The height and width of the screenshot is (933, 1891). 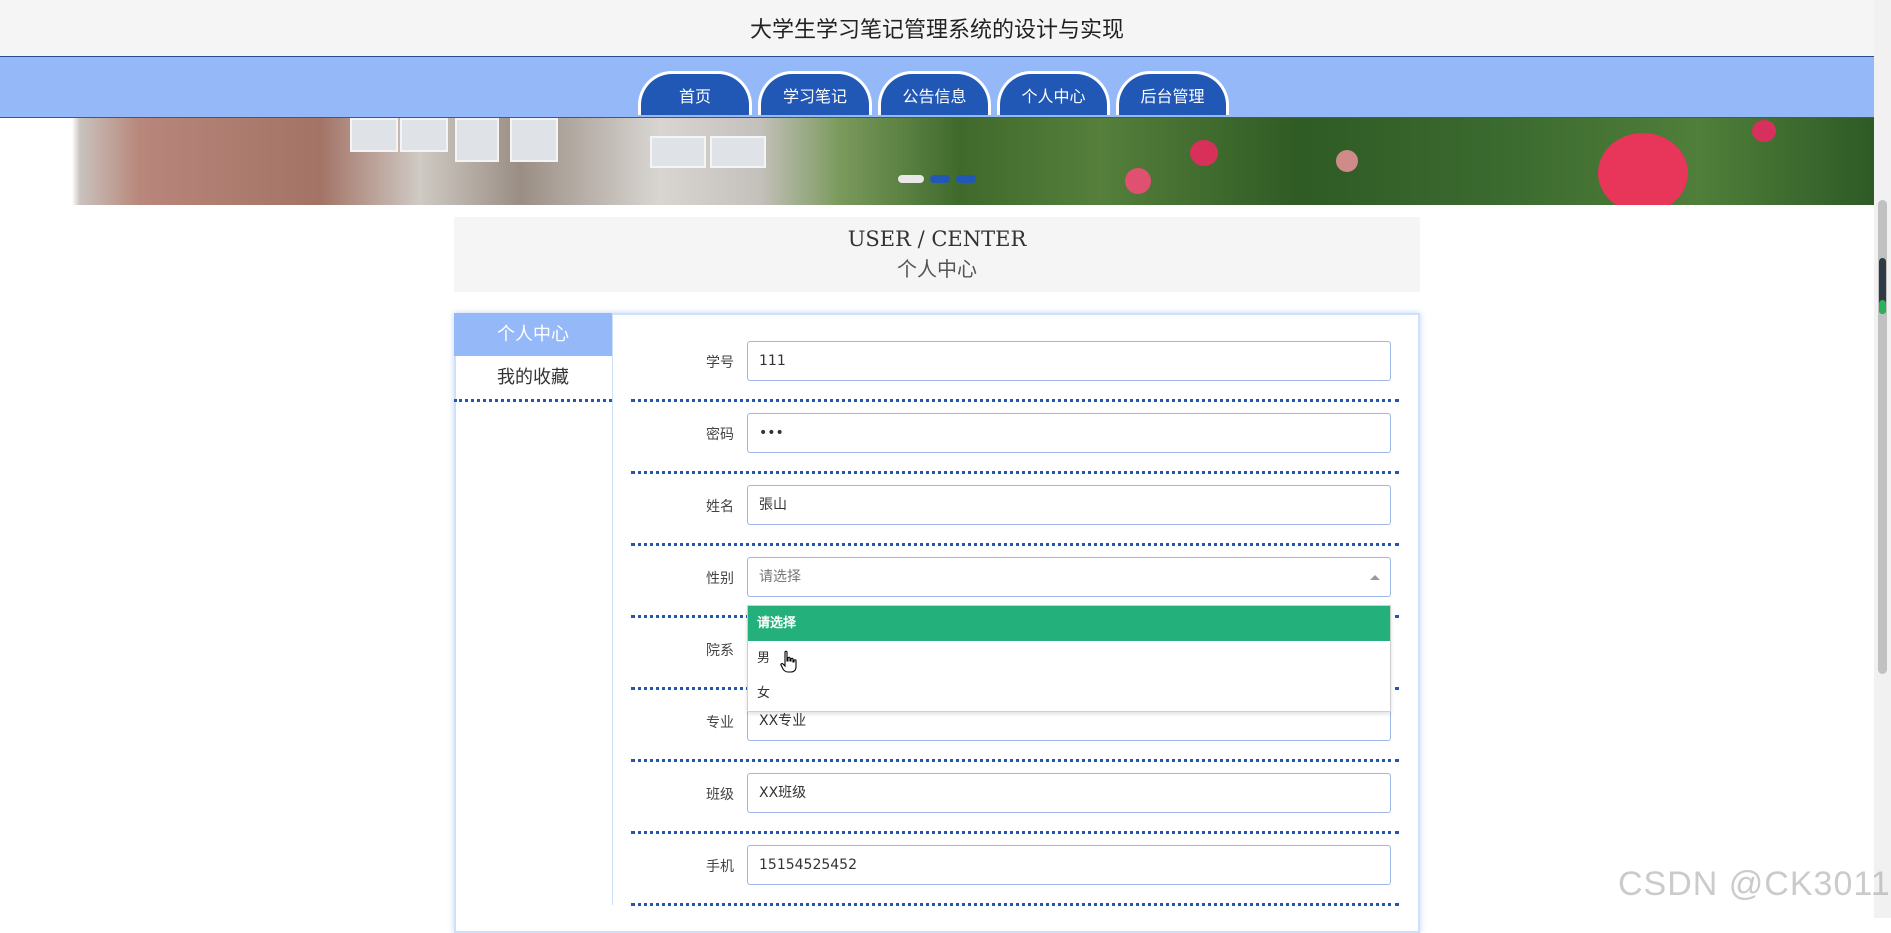 I want to click on department-label: 院系, so click(x=720, y=651).